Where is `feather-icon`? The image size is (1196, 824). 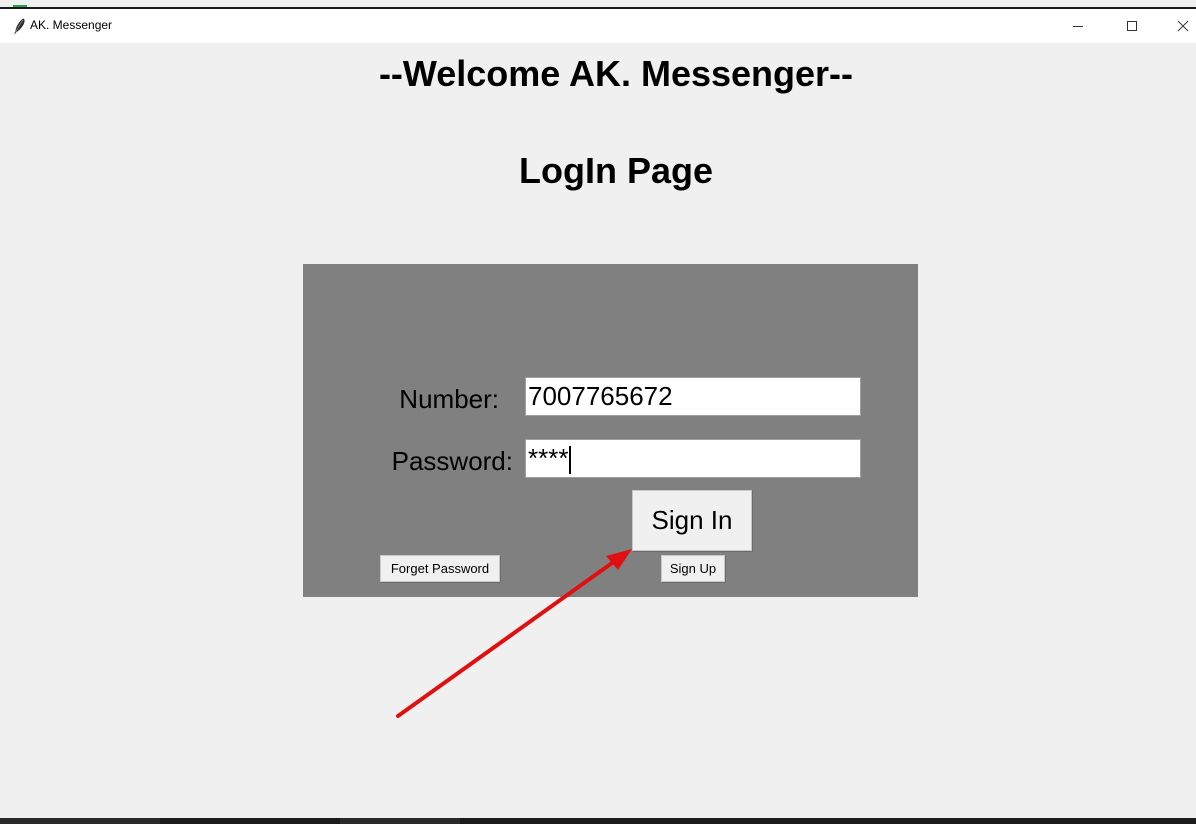 feather-icon is located at coordinates (20, 26).